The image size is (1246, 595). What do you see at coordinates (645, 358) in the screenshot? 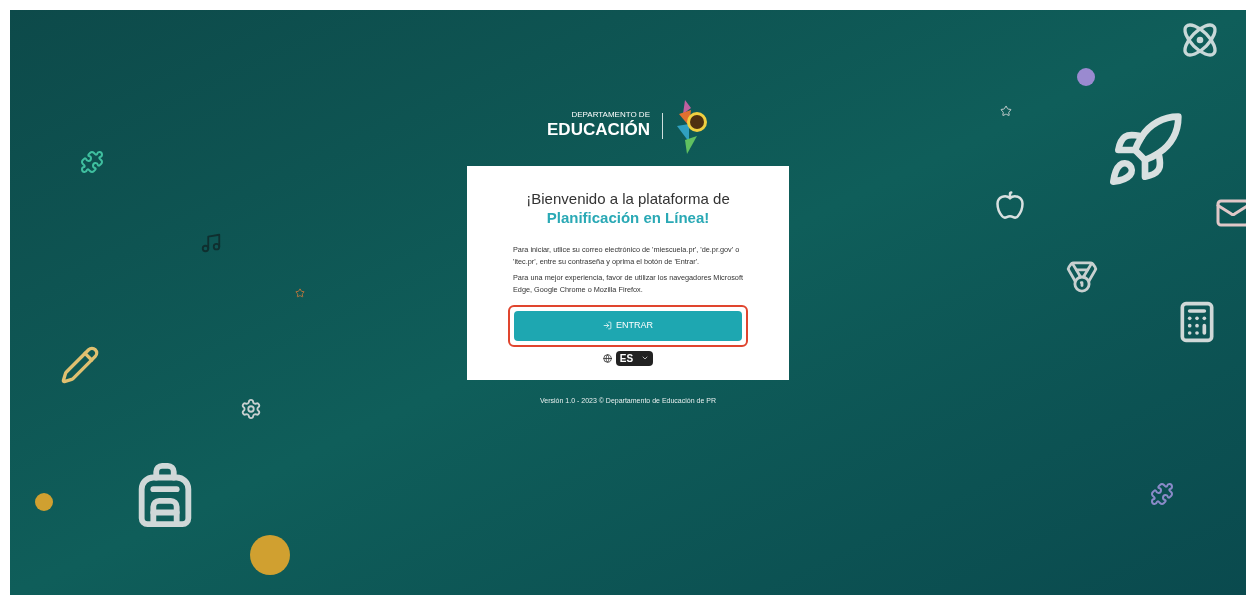
I see `chevron-down-icon` at bounding box center [645, 358].